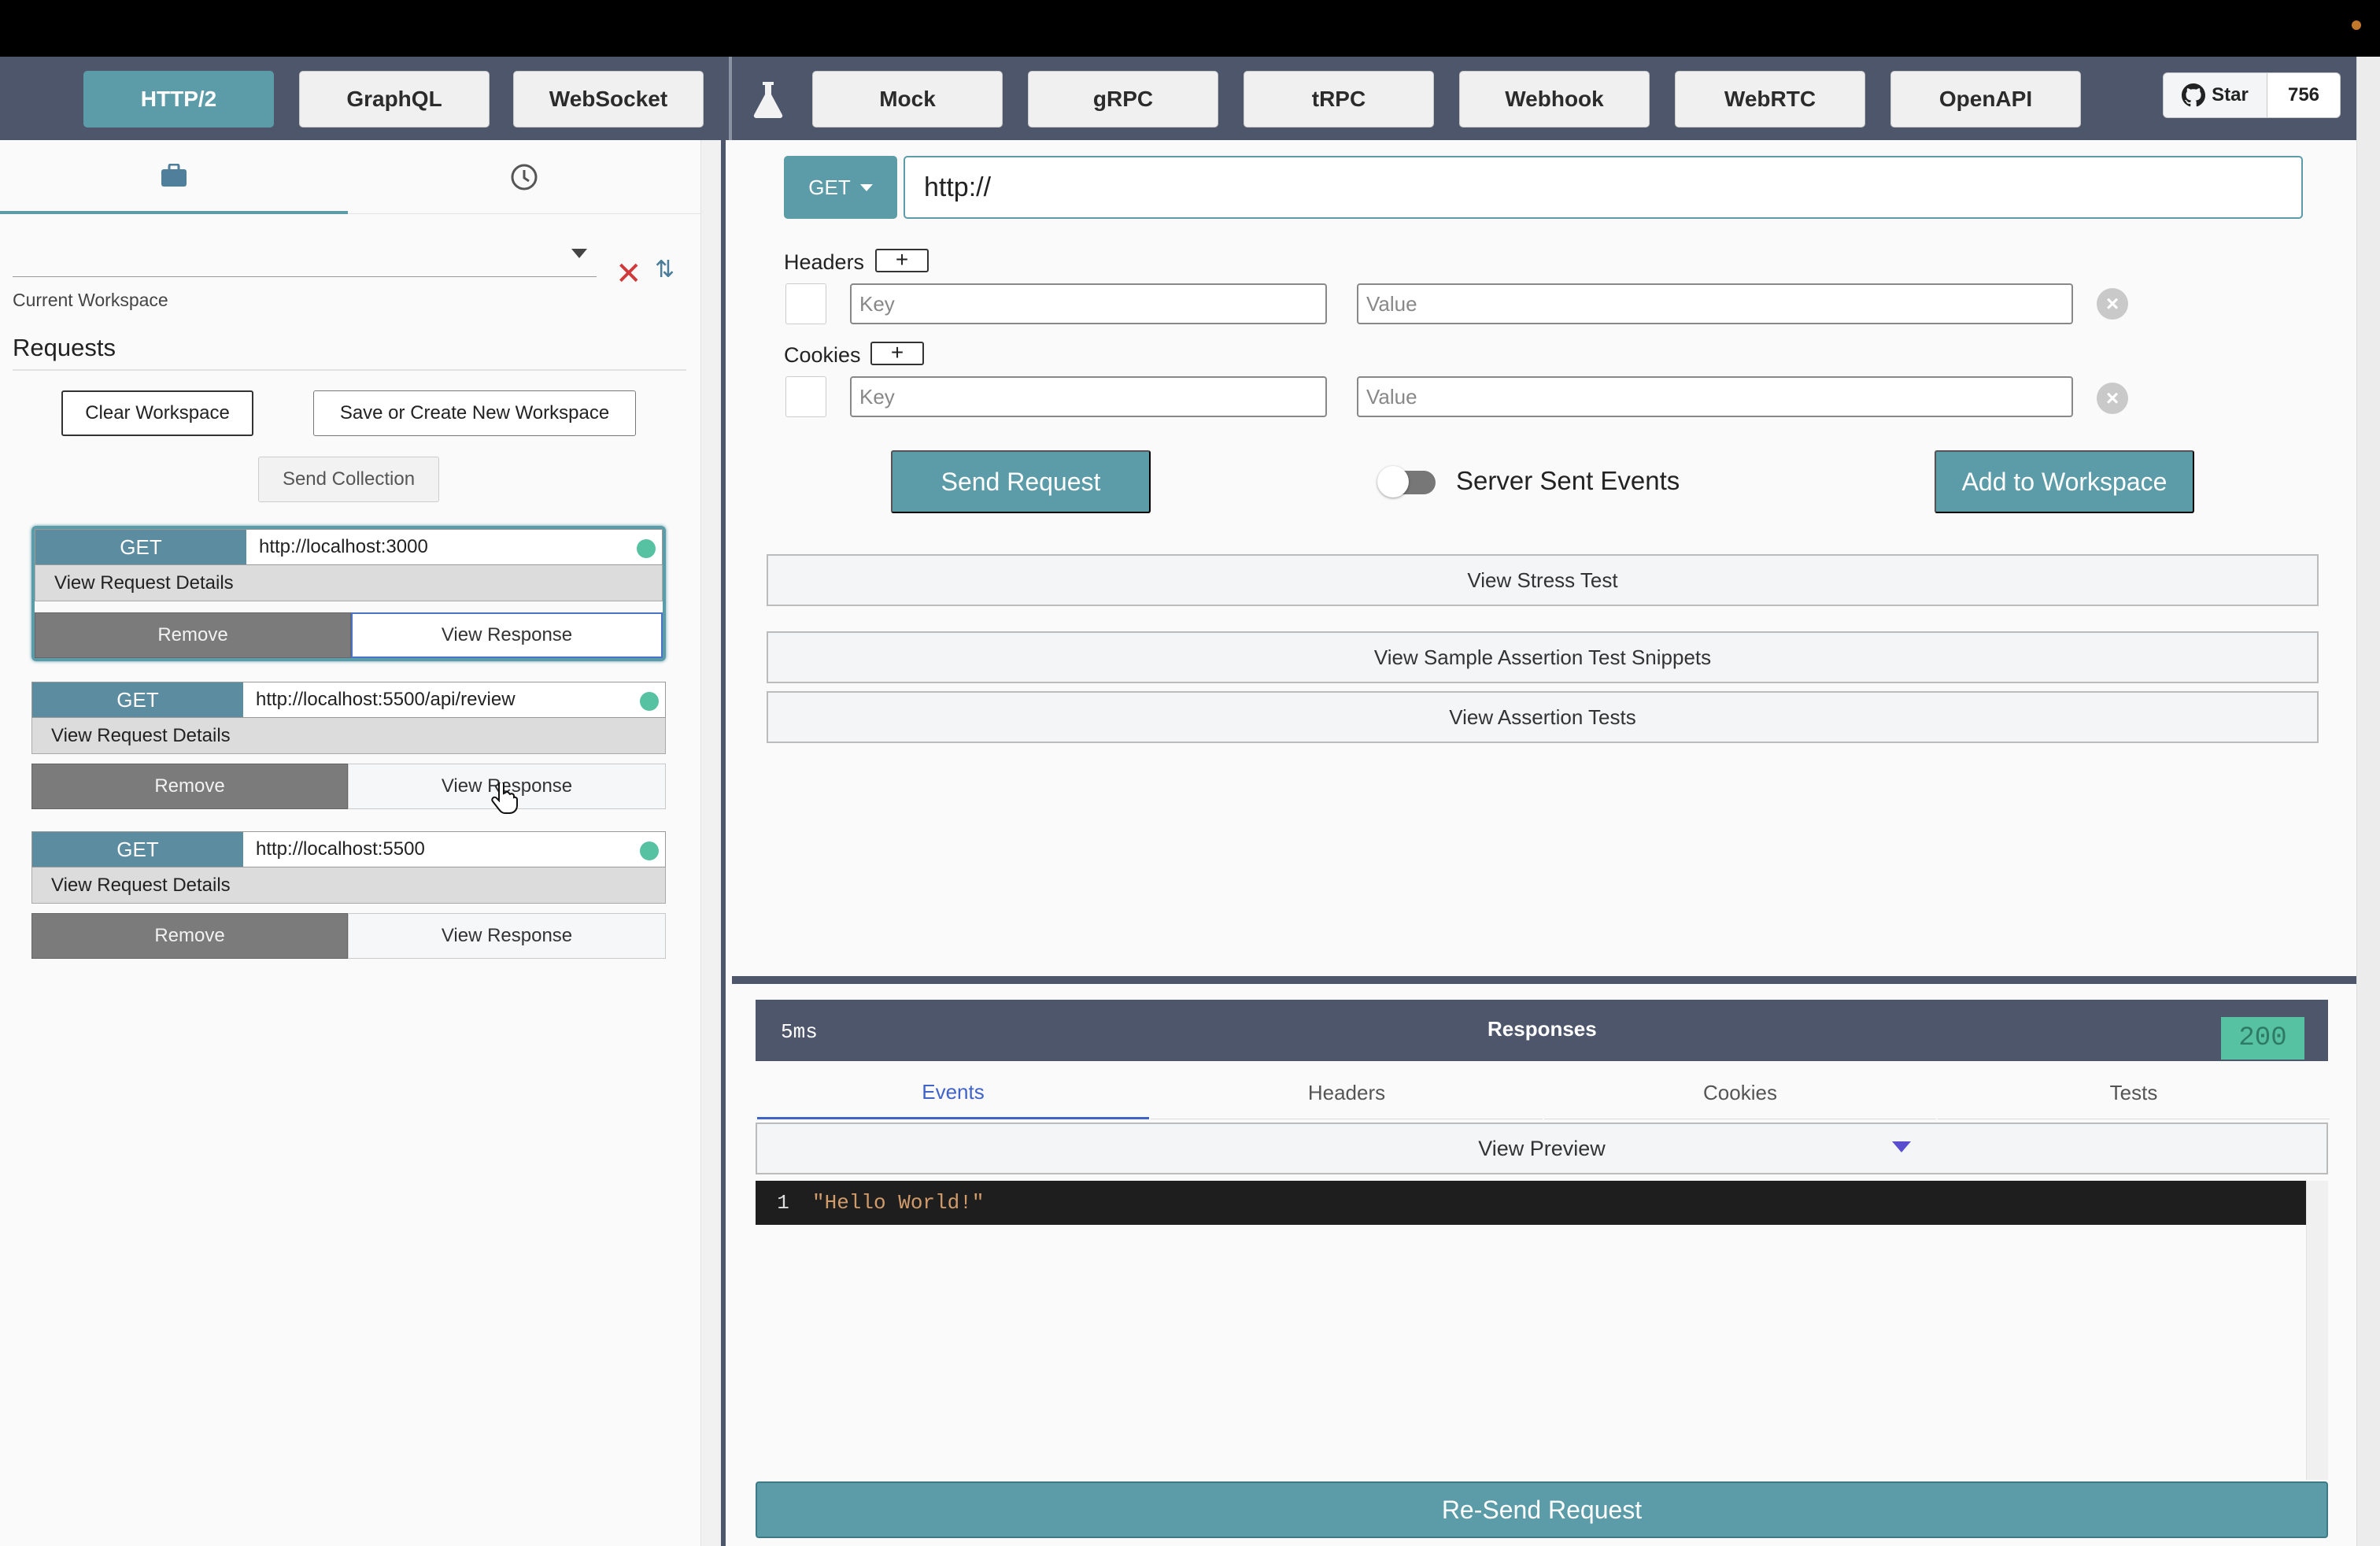 The height and width of the screenshot is (1546, 2380). I want to click on header-key-input: Key, so click(1088, 303).